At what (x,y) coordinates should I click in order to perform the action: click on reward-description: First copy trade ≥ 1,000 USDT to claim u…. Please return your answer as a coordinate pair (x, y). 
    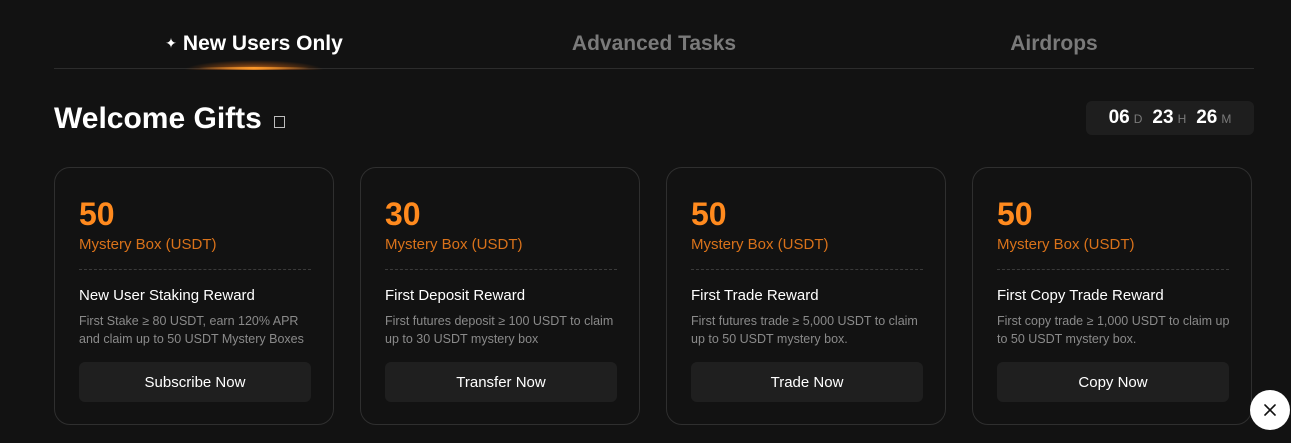
    Looking at the image, I should click on (1113, 330).